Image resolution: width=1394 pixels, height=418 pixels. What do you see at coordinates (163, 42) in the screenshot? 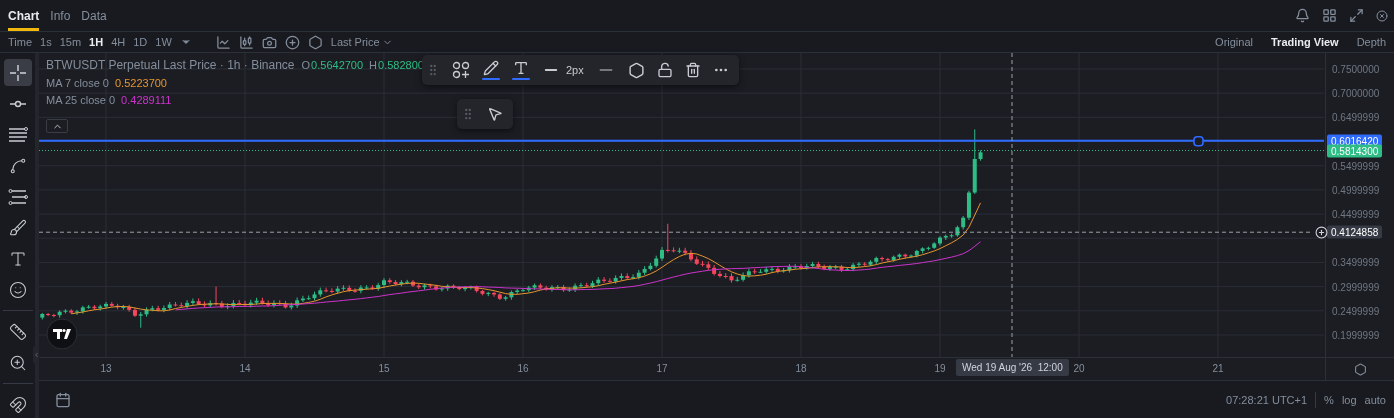
I see `interval-option: 1W` at bounding box center [163, 42].